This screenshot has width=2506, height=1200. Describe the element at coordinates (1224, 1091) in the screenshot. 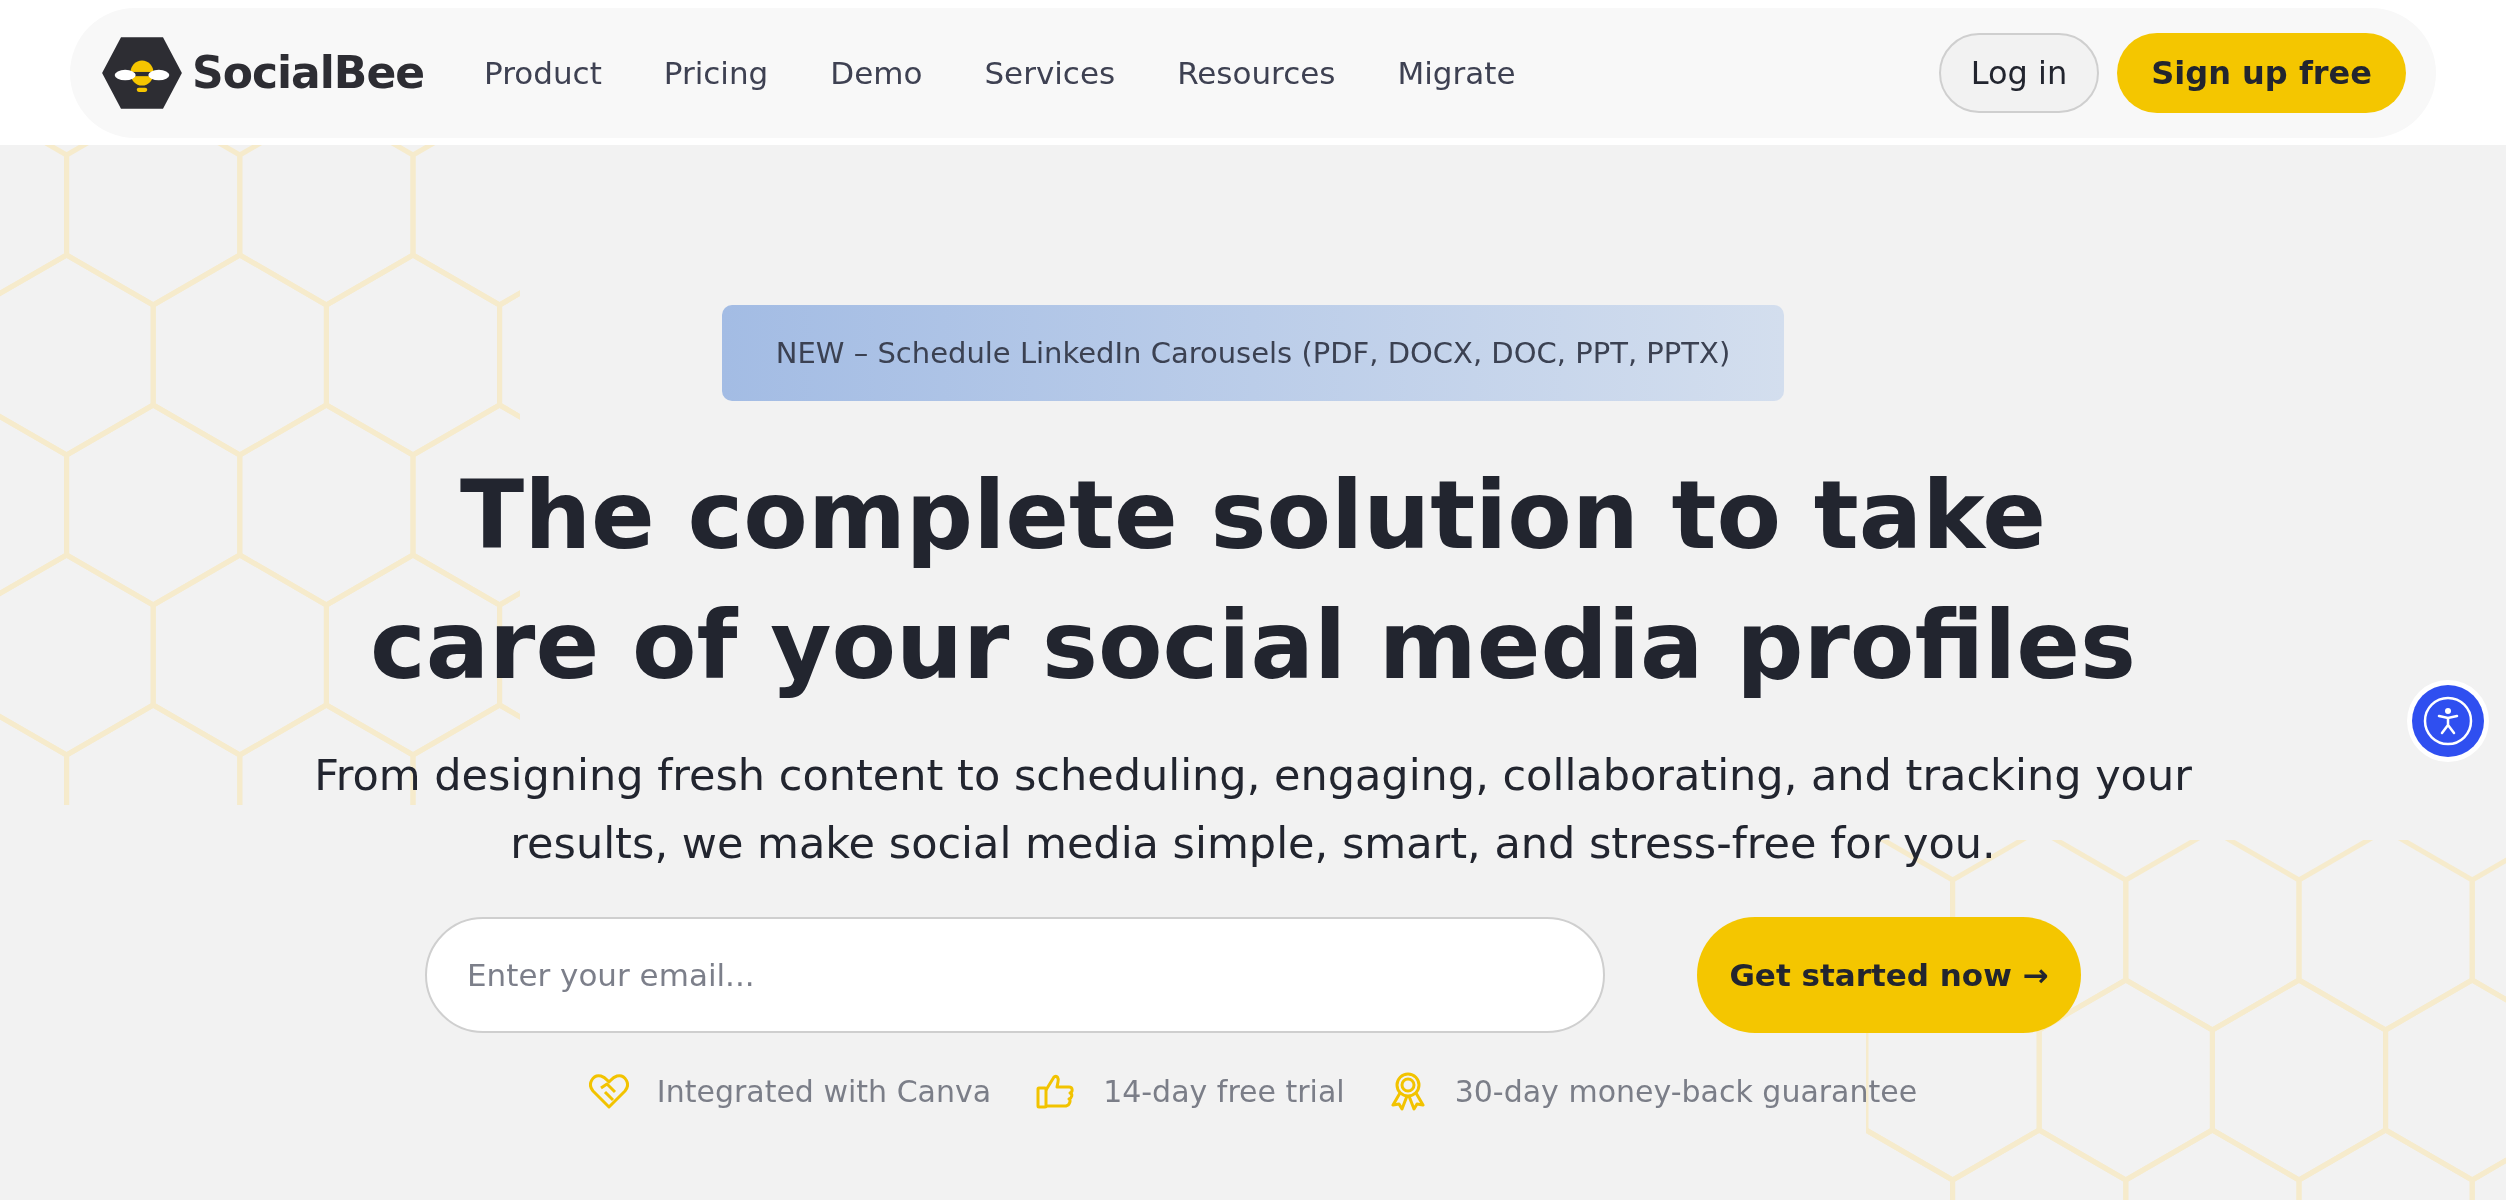

I see `feature-label: 14-day free trial` at that location.